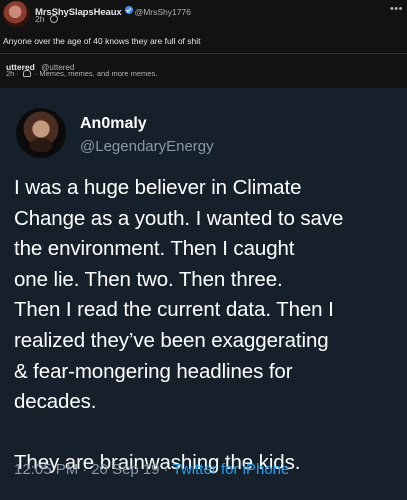 The image size is (407, 500). What do you see at coordinates (174, 310) in the screenshot?
I see `tweet-line: Then I read the current data. Then I` at bounding box center [174, 310].